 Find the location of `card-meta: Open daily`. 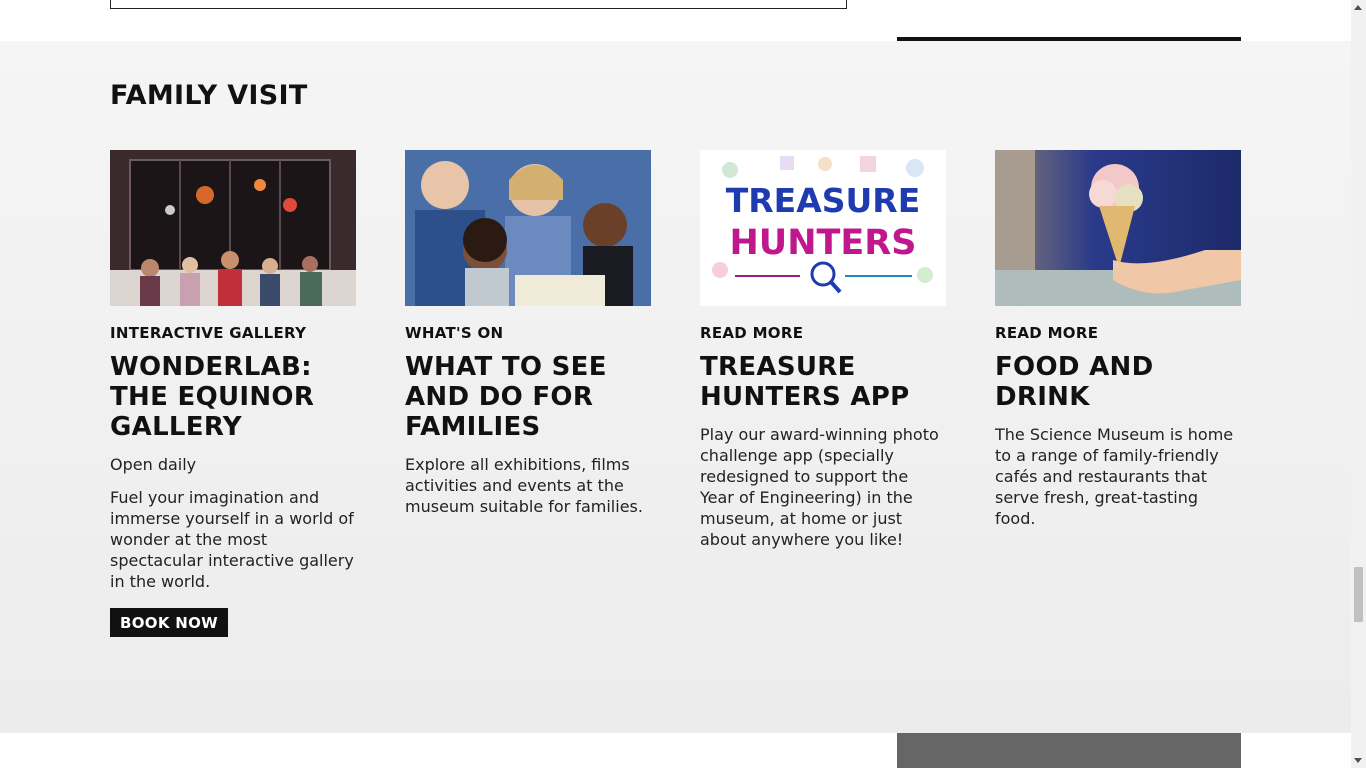

card-meta: Open daily is located at coordinates (153, 464).